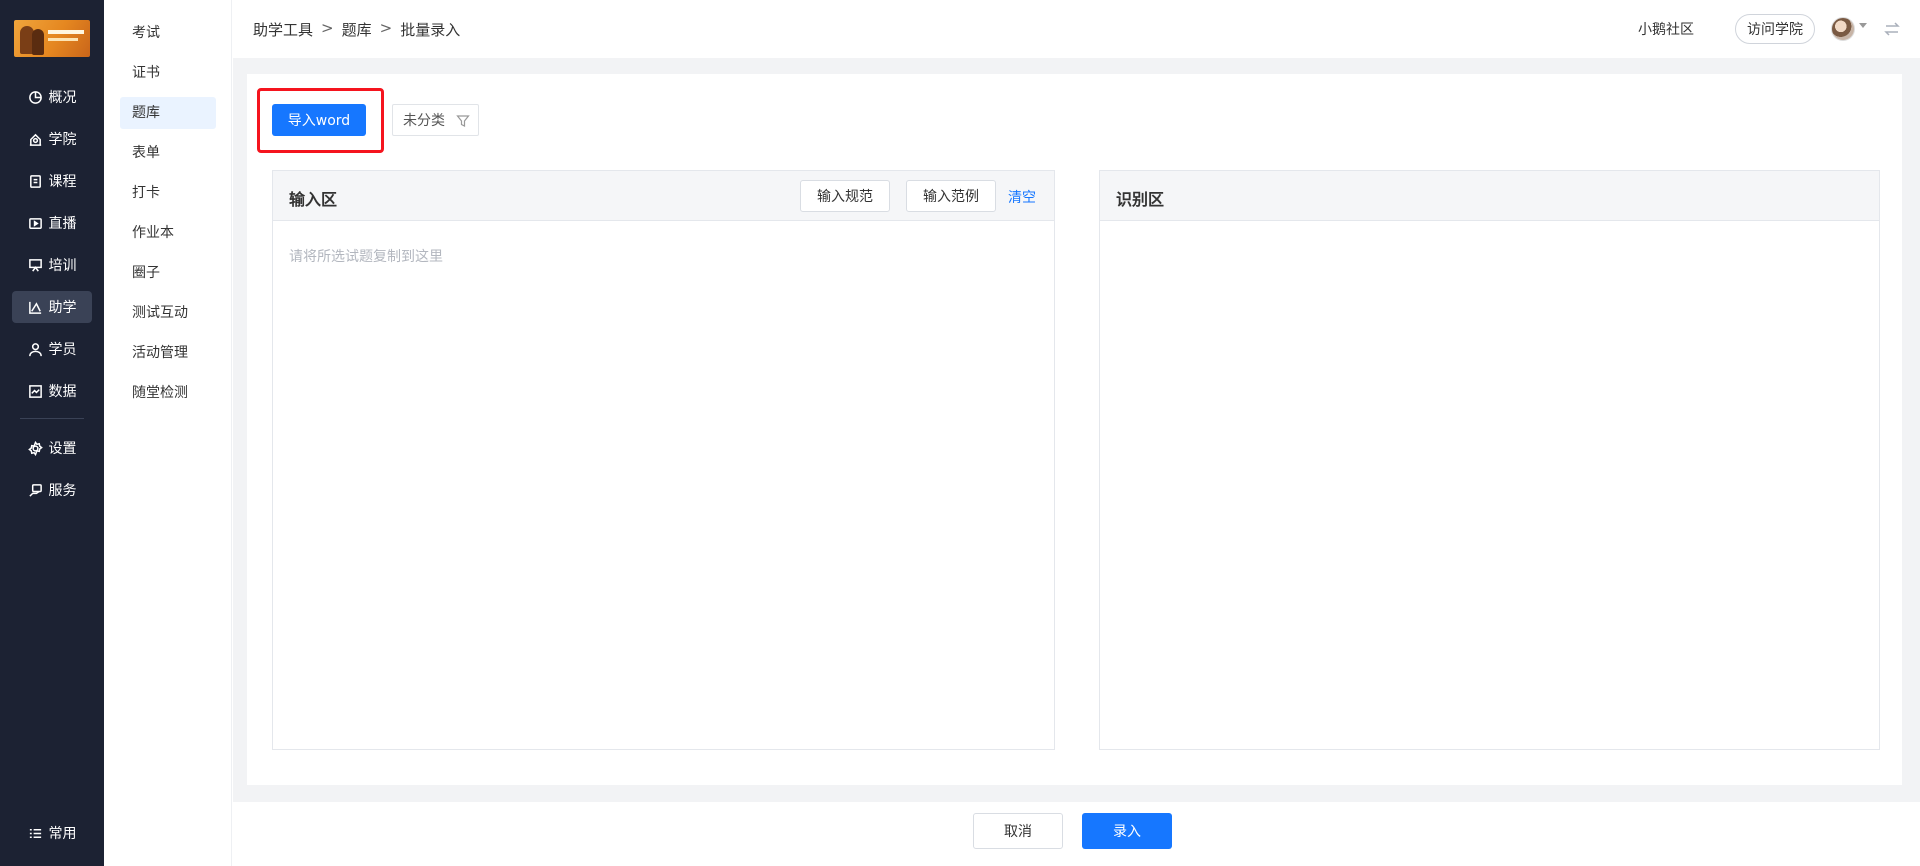 The height and width of the screenshot is (866, 1920). Describe the element at coordinates (62, 98) in the screenshot. I see `nav-label: 概况` at that location.